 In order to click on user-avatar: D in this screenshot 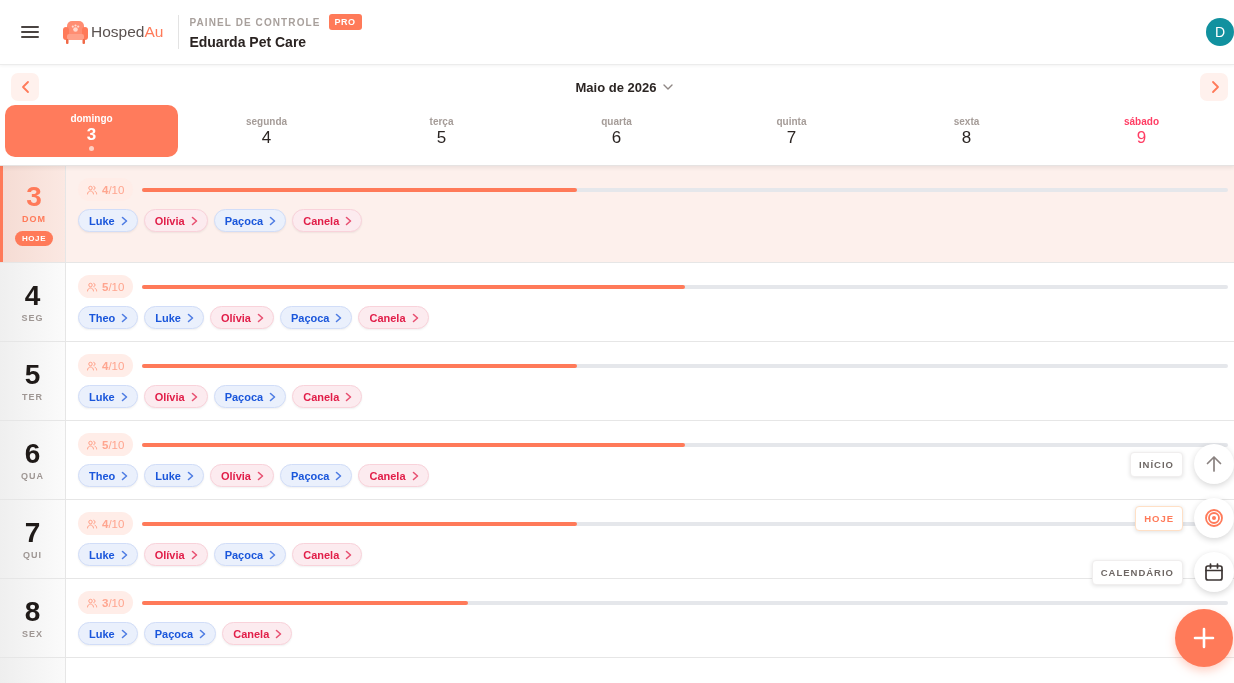, I will do `click(1220, 32)`.